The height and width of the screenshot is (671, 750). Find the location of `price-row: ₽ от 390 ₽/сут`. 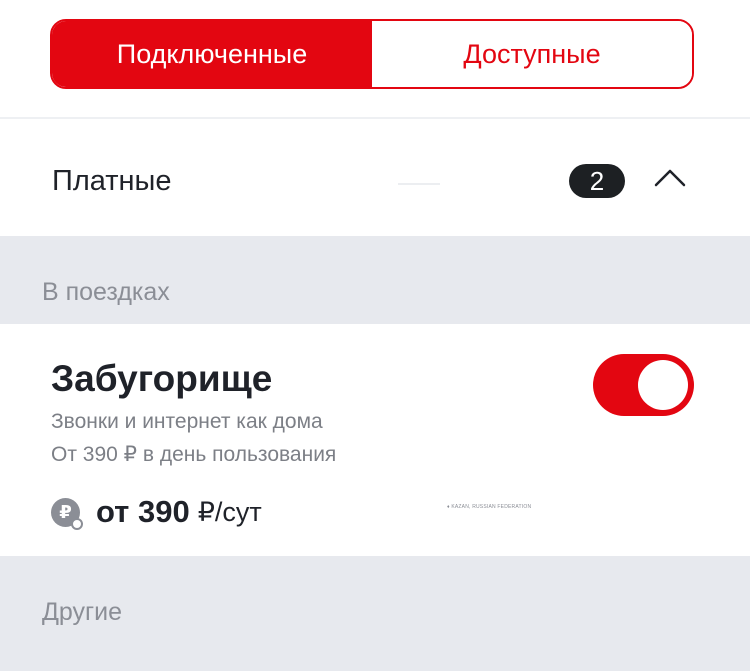

price-row: ₽ от 390 ₽/сут is located at coordinates (156, 512).